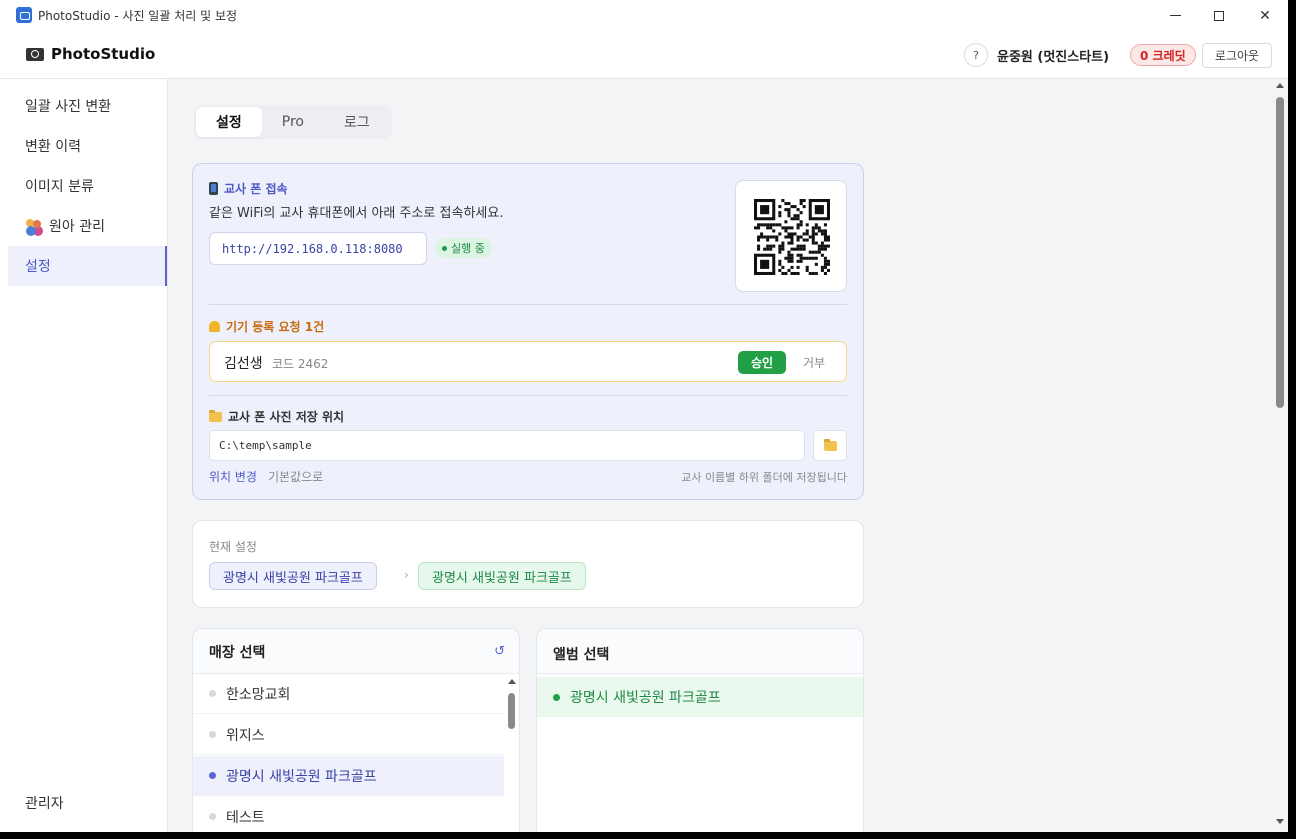  I want to click on folder-open-icon, so click(830, 444).